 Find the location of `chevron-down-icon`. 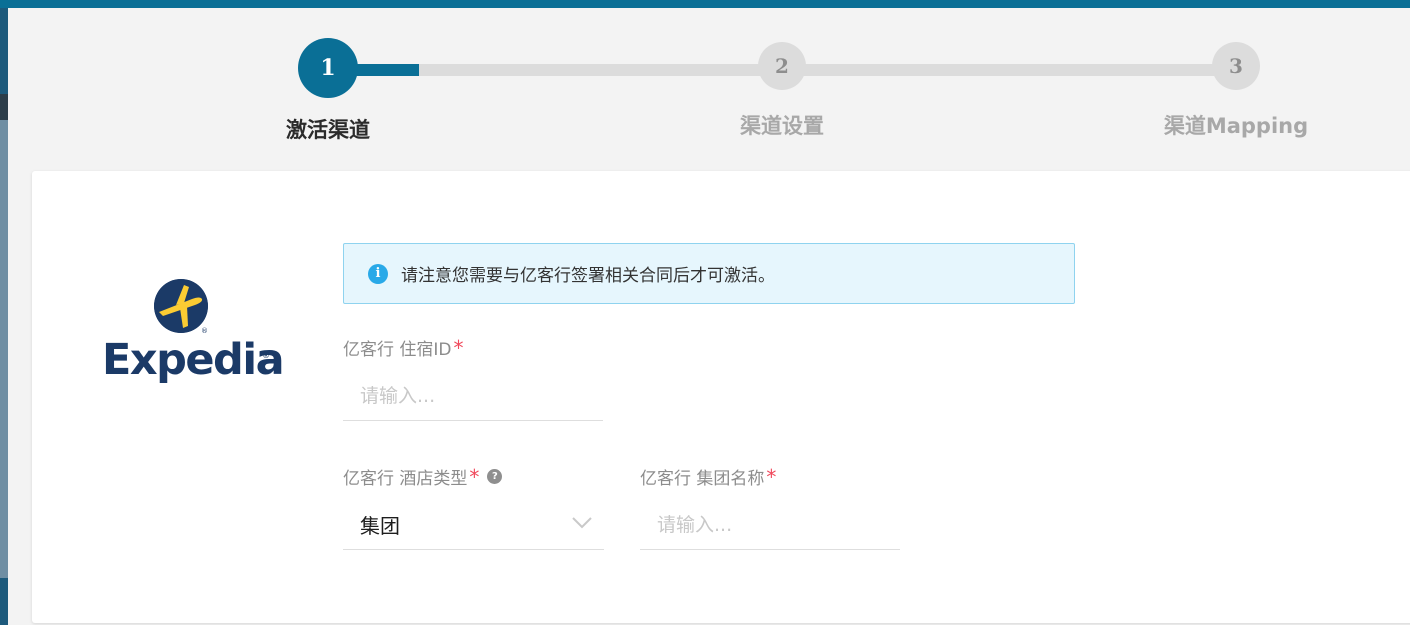

chevron-down-icon is located at coordinates (582, 523).